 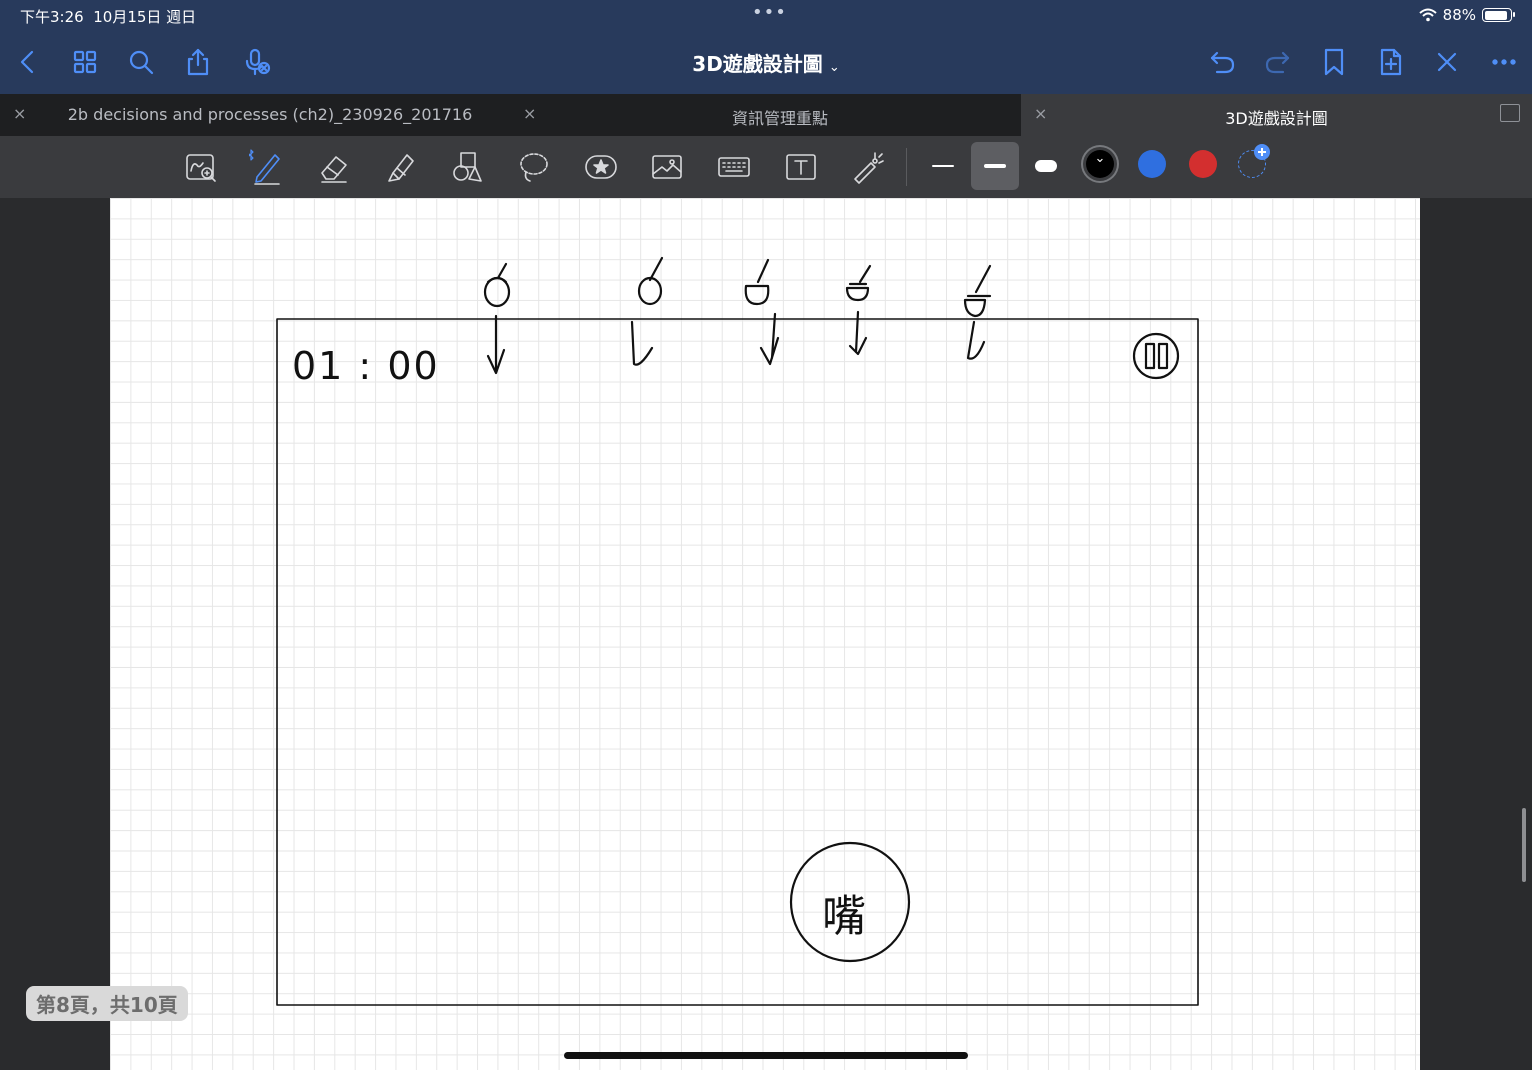 What do you see at coordinates (534, 167) in the screenshot?
I see `lasso-icon` at bounding box center [534, 167].